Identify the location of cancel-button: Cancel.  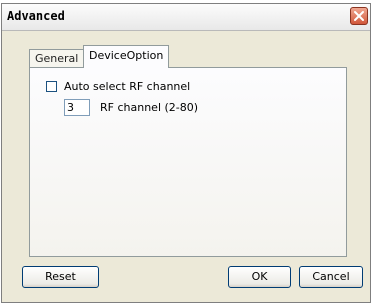
(331, 277).